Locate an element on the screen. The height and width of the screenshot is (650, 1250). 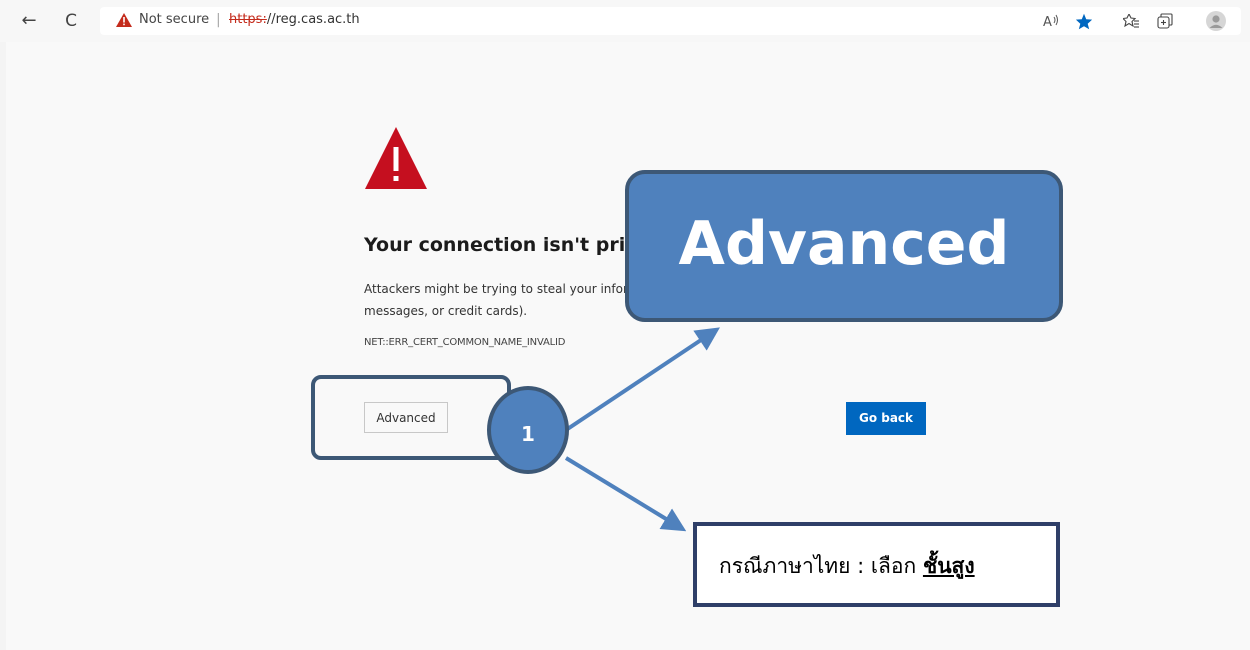
step-number-badge: 1 is located at coordinates (528, 430).